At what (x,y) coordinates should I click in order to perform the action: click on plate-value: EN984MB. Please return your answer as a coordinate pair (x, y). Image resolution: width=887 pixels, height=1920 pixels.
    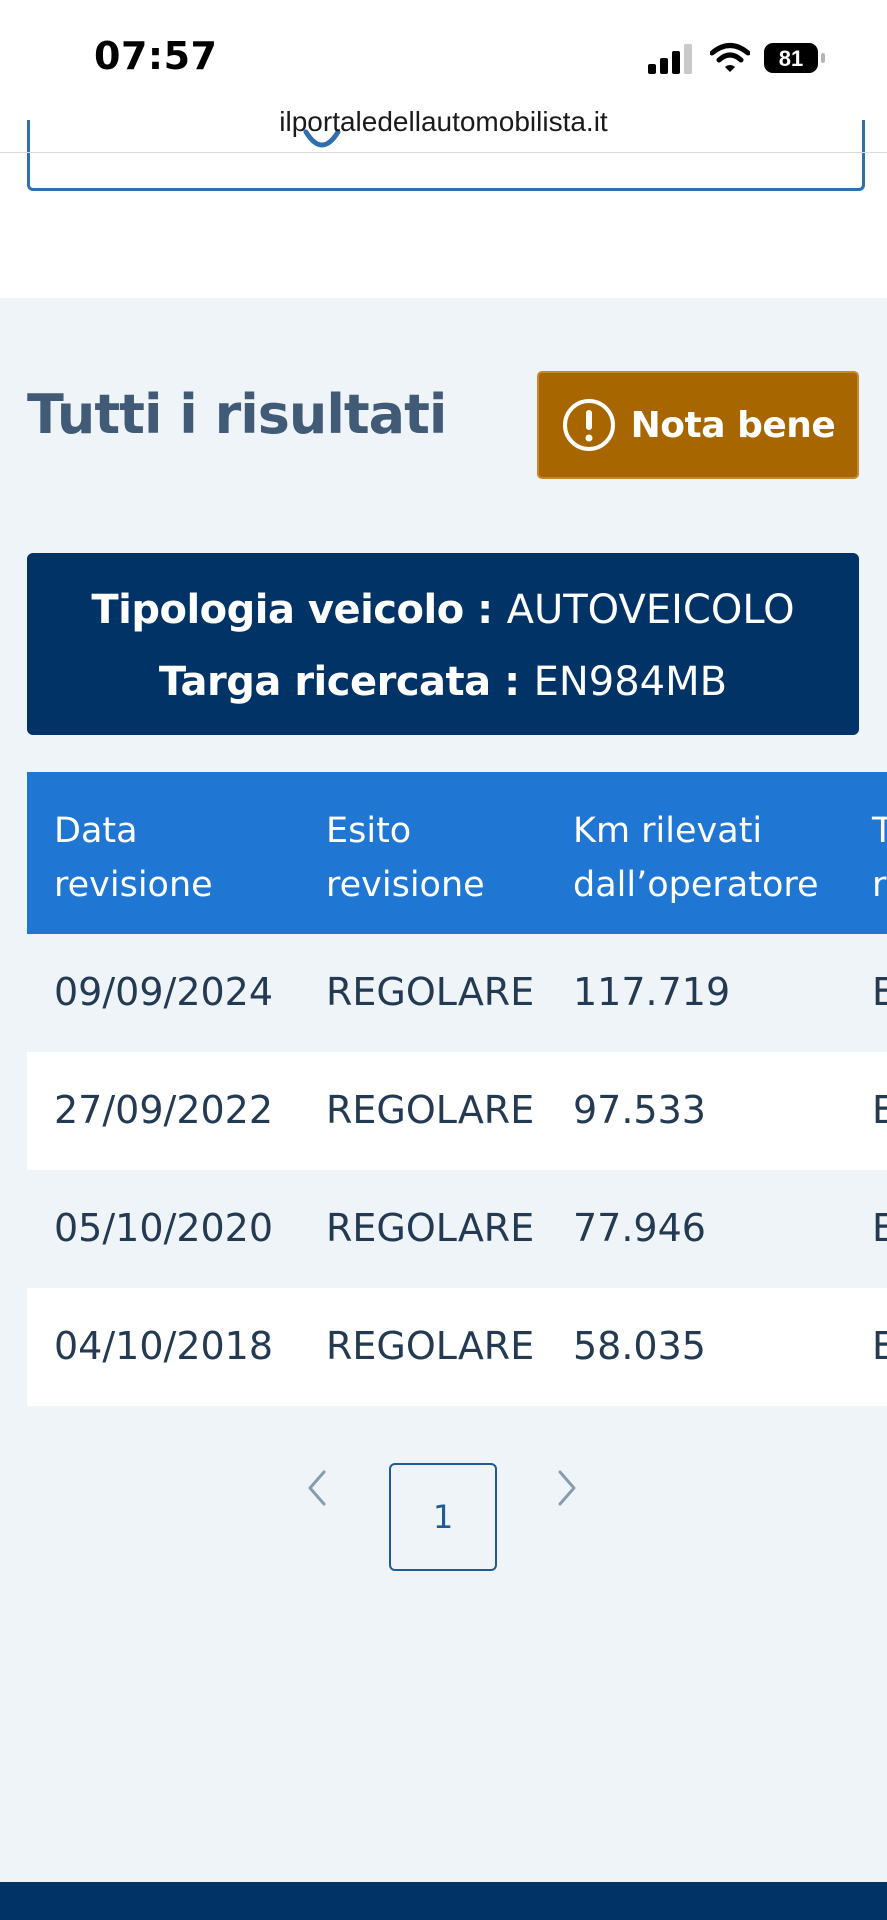
    Looking at the image, I should click on (630, 682).